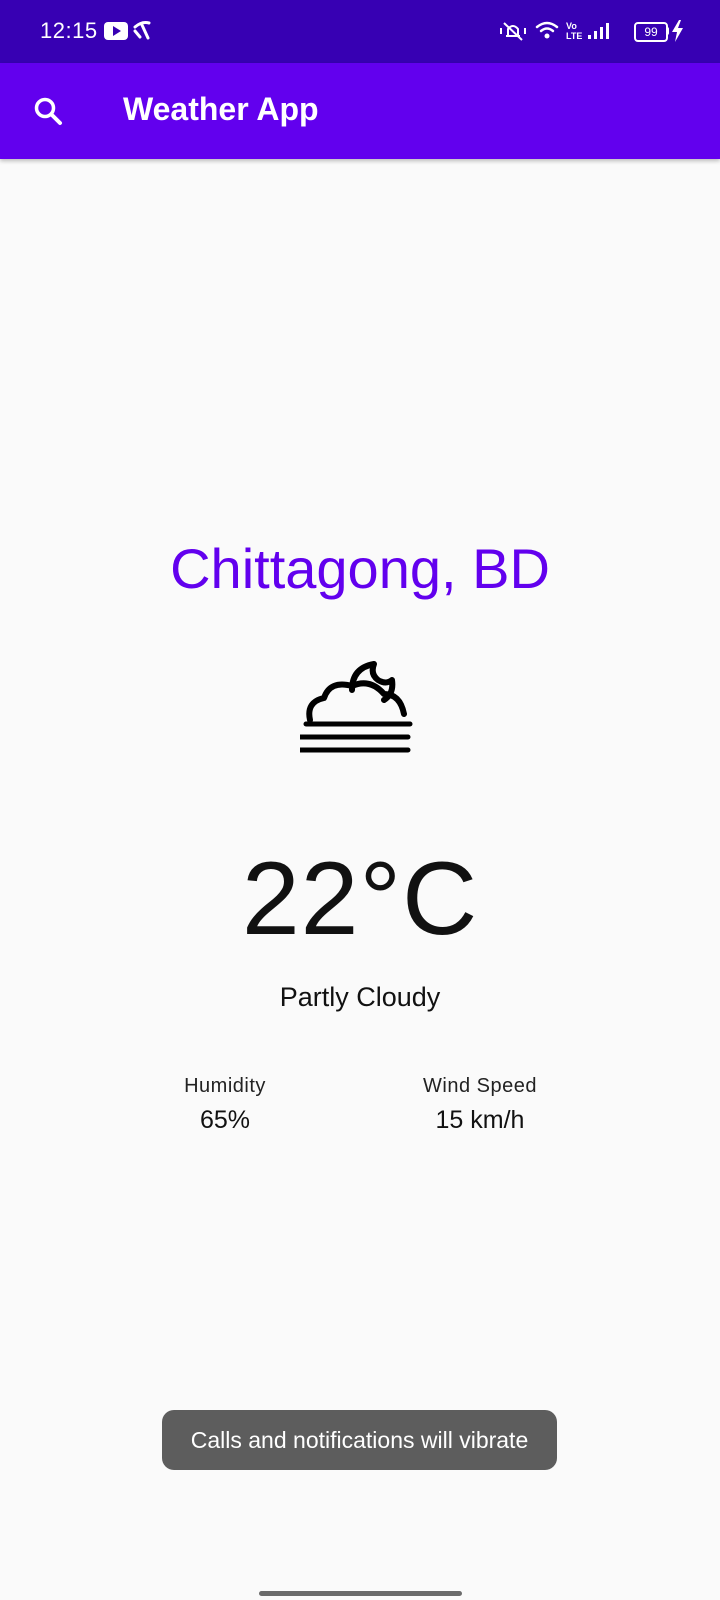 The image size is (720, 1600). Describe the element at coordinates (480, 1086) in the screenshot. I see `wind-speed-label: Wind Speed` at that location.